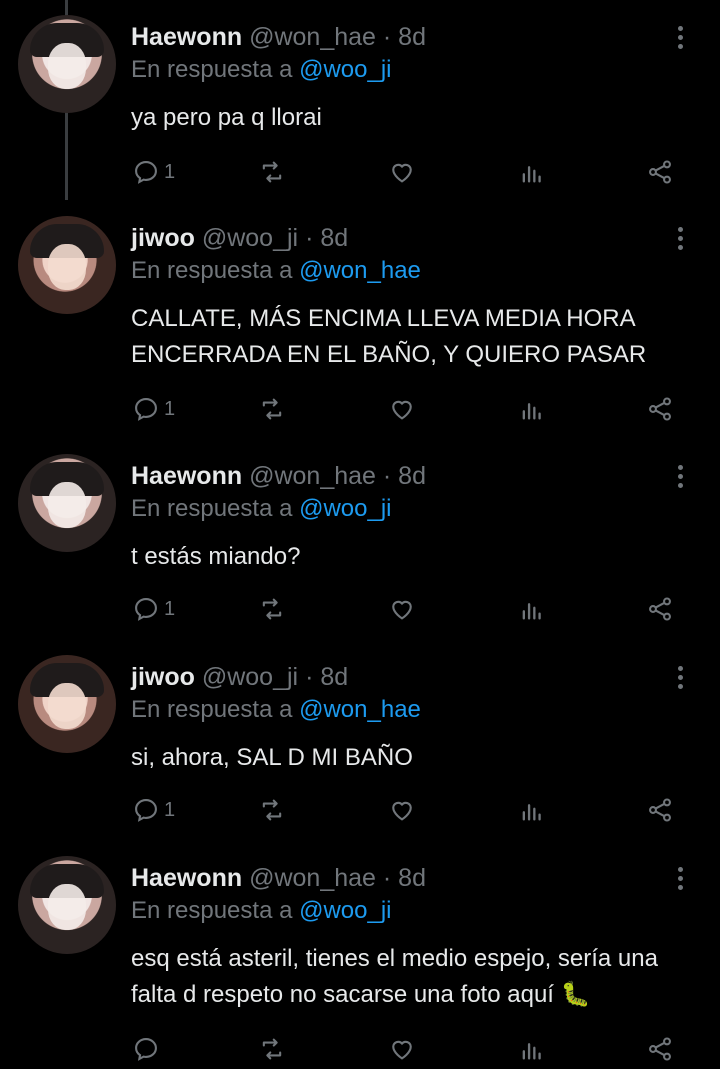  I want to click on reply-context: En respuesta a @won_hae, so click(276, 271).